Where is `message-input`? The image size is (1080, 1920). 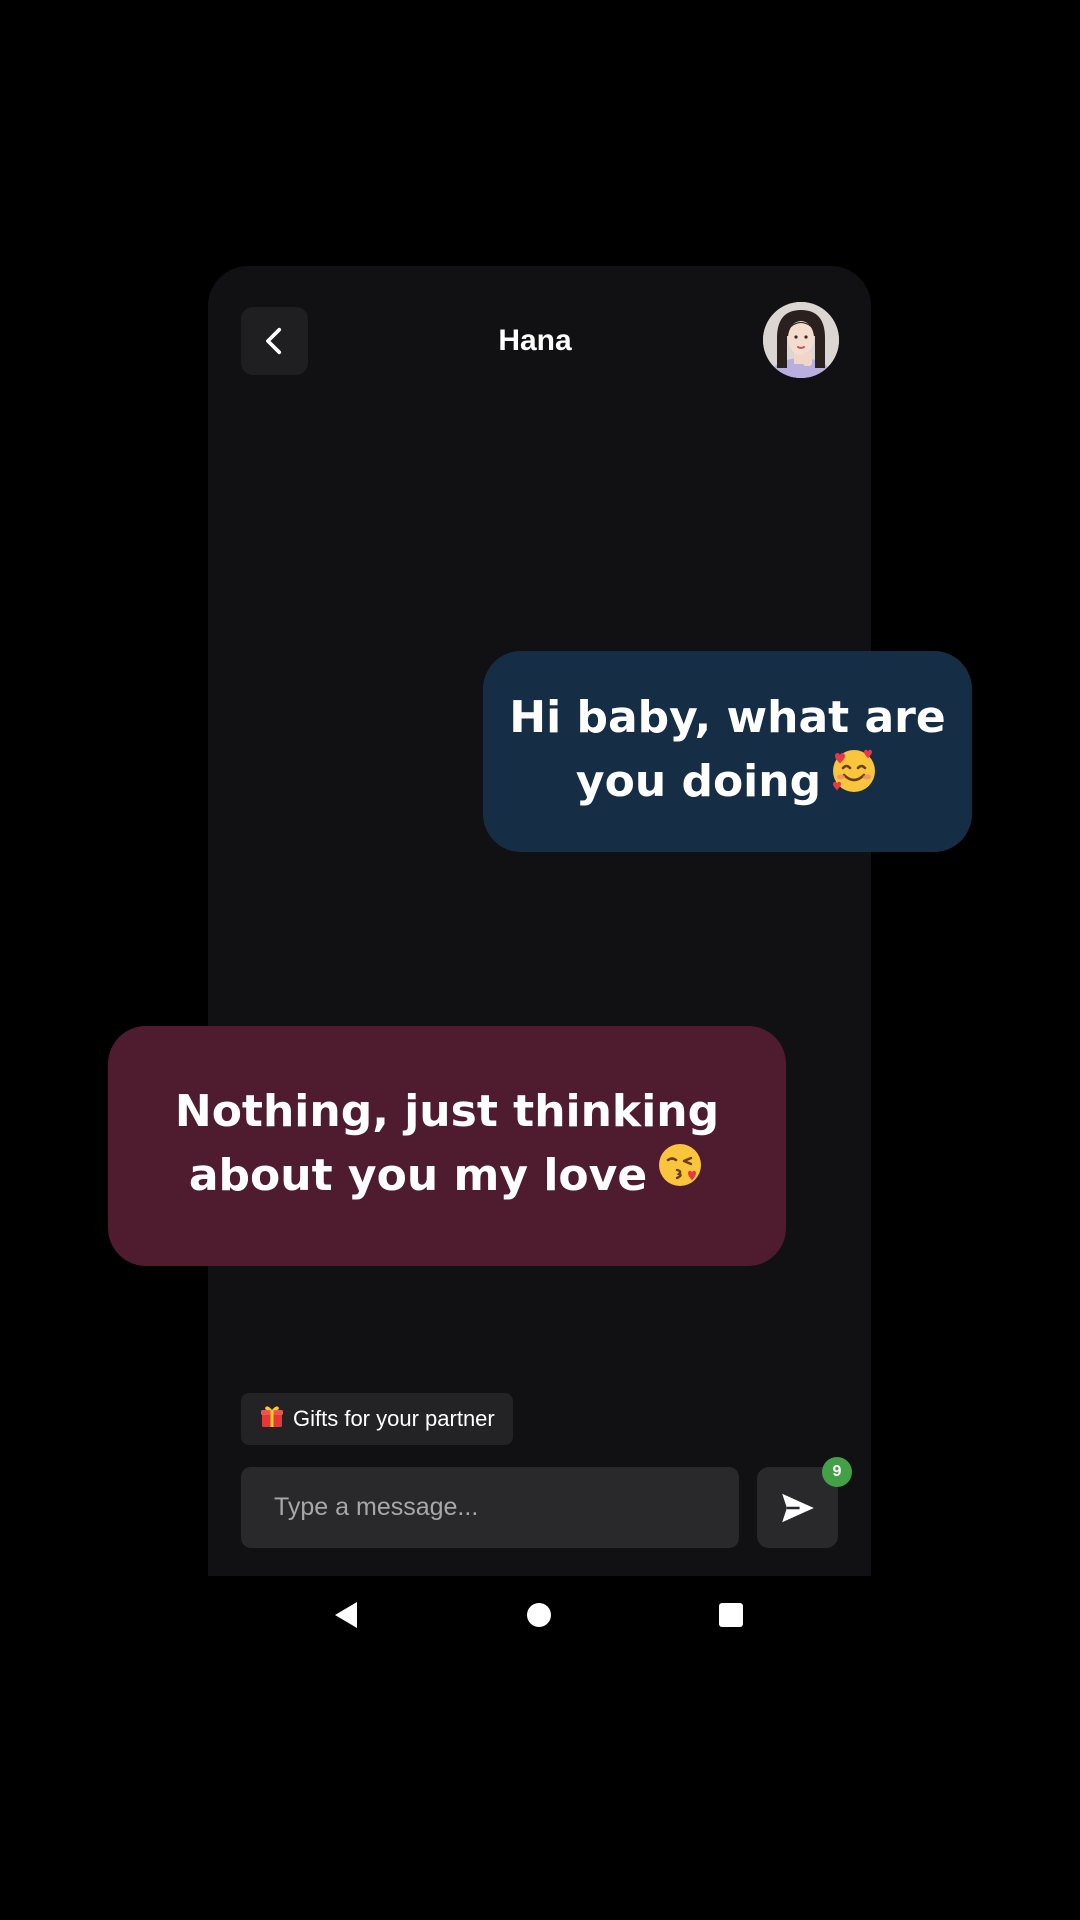
message-input is located at coordinates (490, 1507).